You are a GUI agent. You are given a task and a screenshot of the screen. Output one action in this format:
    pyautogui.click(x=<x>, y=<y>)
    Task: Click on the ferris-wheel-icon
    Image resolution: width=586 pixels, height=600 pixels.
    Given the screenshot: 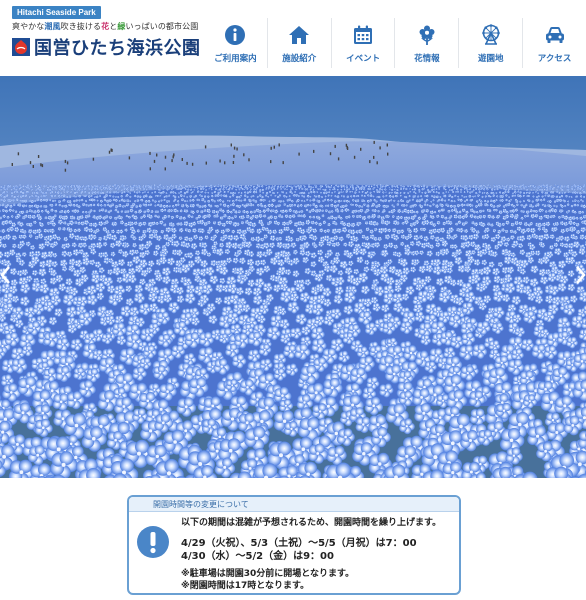 What is the action you would take?
    pyautogui.click(x=491, y=35)
    